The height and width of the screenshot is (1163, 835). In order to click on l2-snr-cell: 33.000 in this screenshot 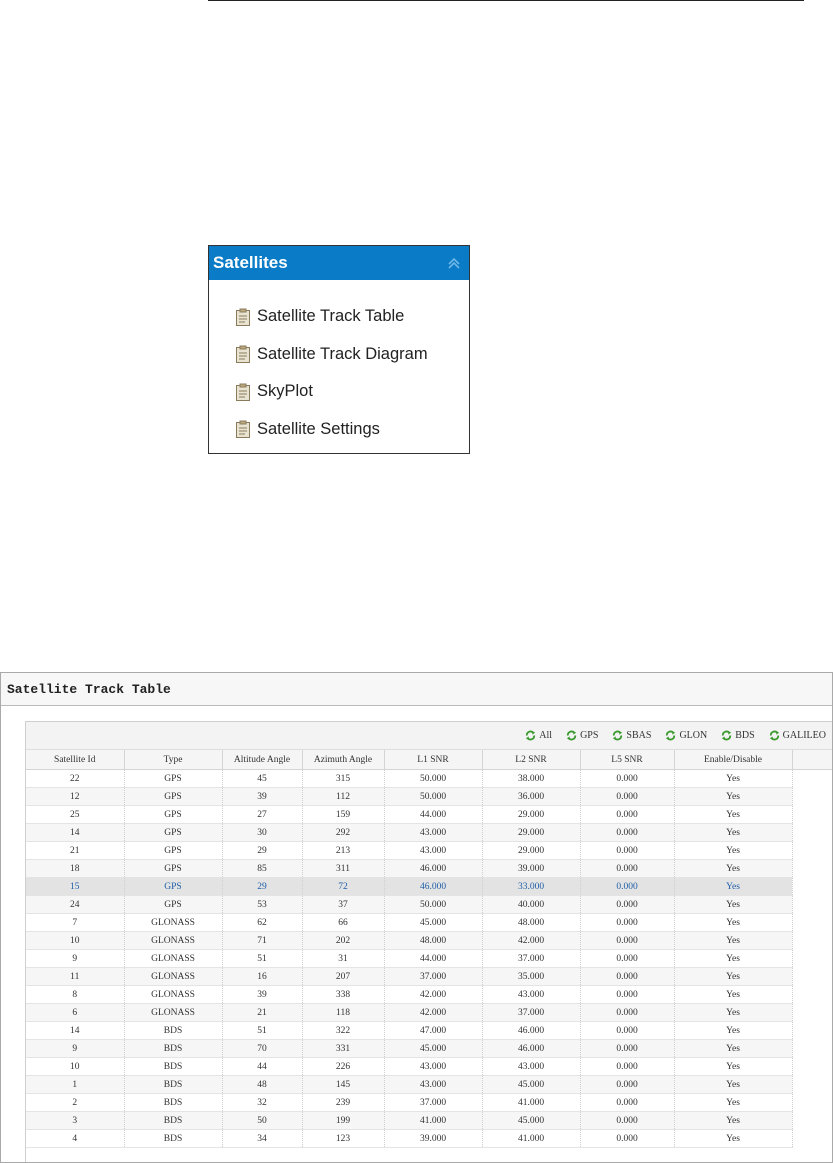, I will do `click(531, 886)`.